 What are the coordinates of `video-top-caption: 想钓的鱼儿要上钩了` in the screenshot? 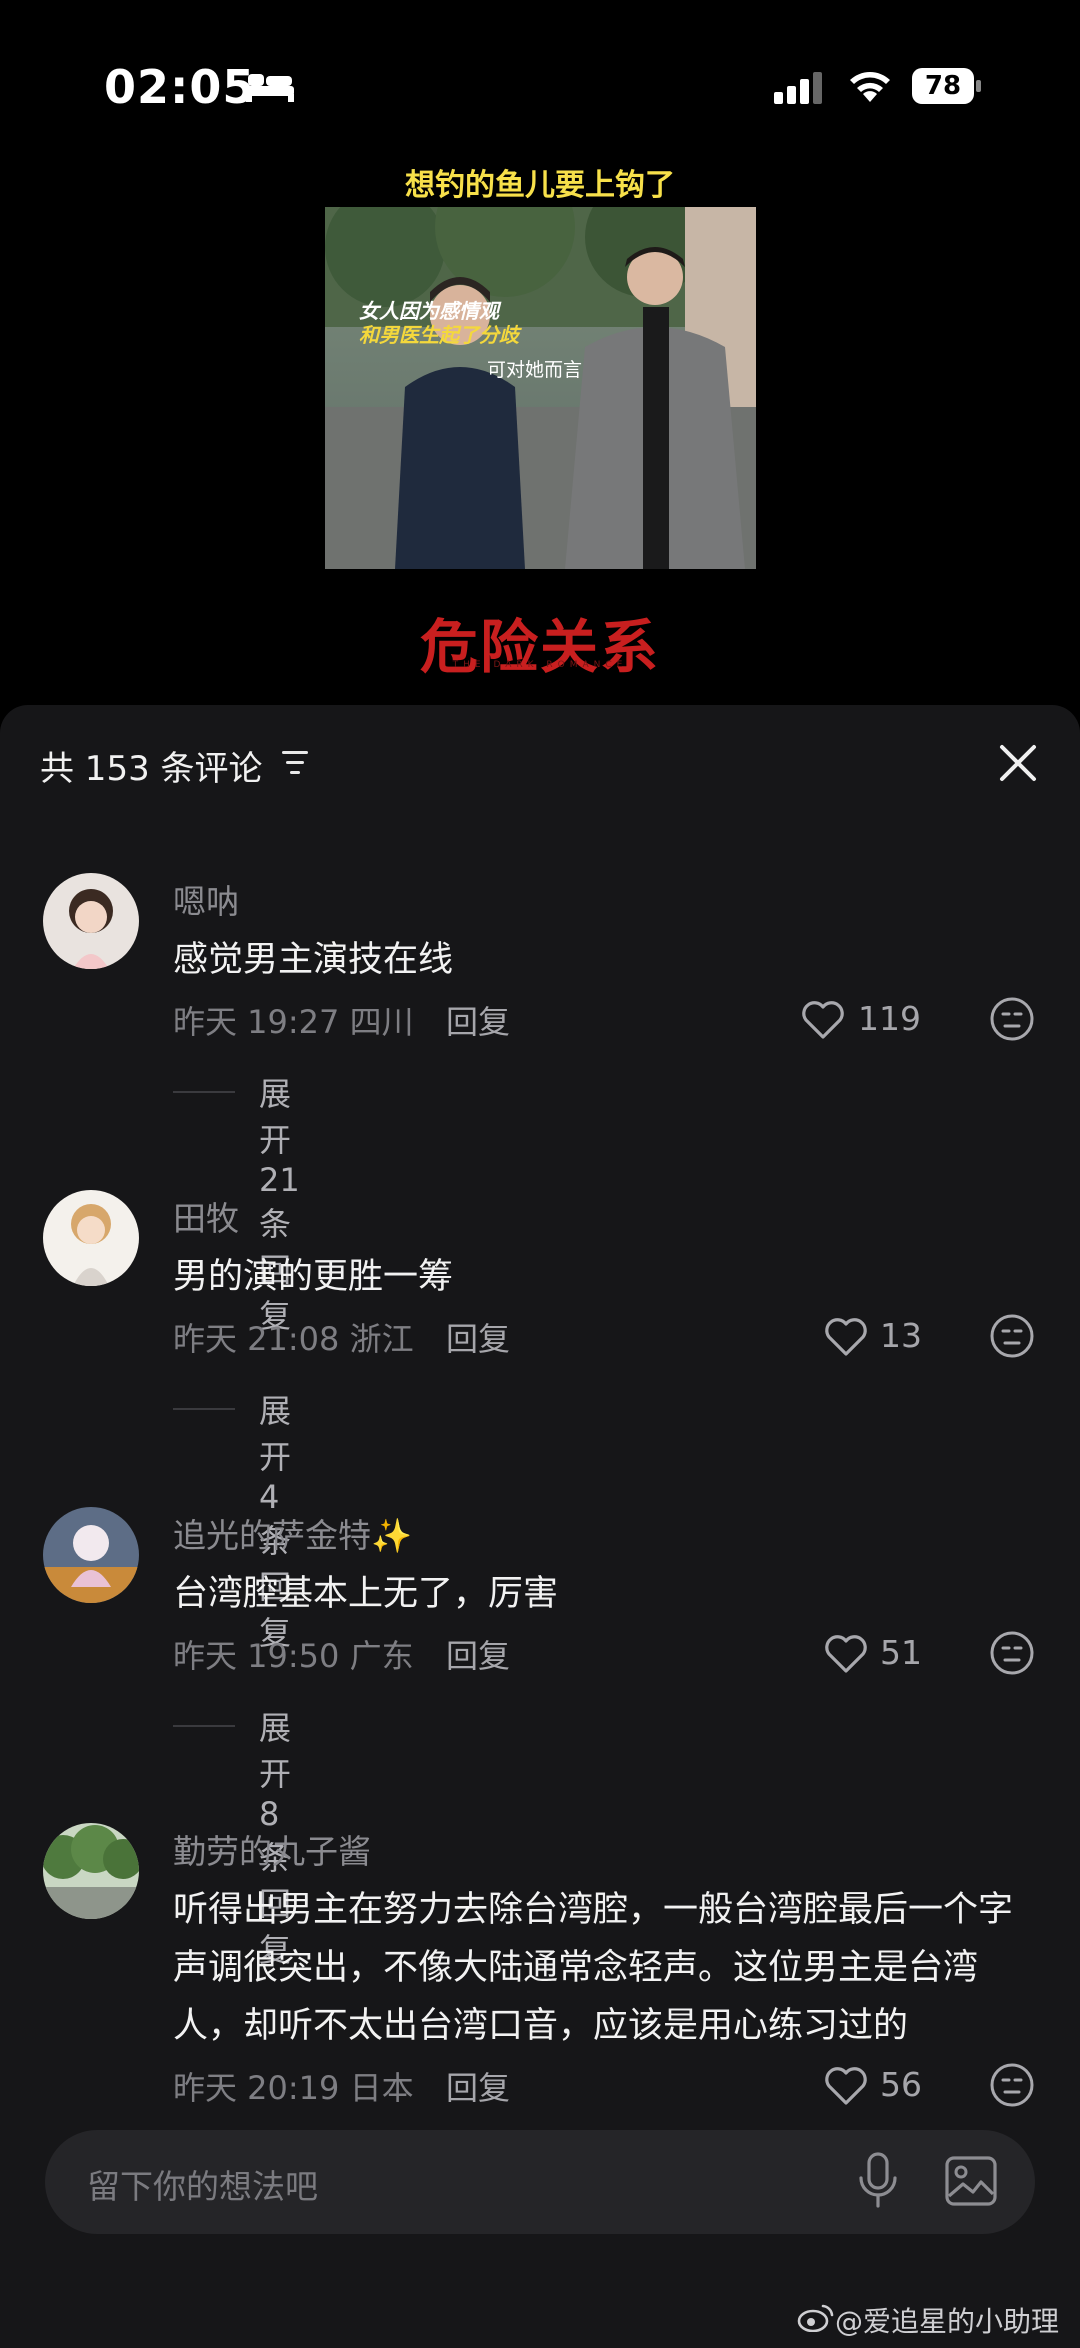 It's located at (540, 185).